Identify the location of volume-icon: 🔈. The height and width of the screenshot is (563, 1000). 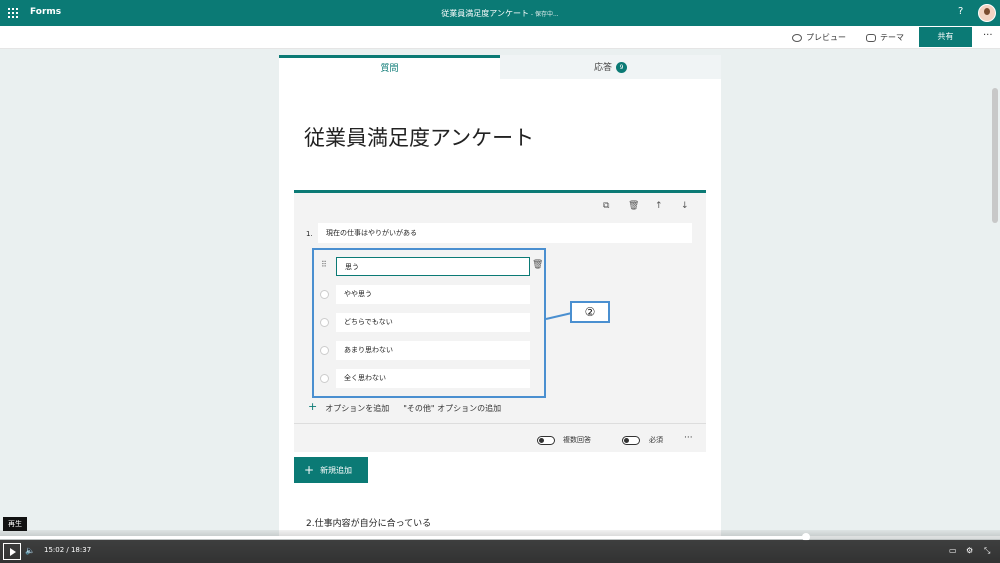
(30, 550).